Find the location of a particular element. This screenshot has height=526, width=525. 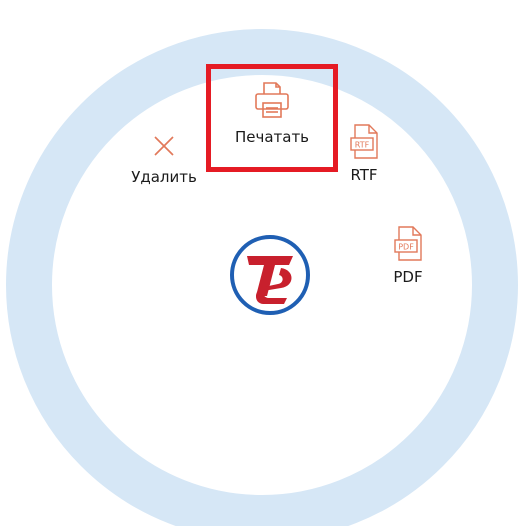

rtf-label: RTF is located at coordinates (364, 175).